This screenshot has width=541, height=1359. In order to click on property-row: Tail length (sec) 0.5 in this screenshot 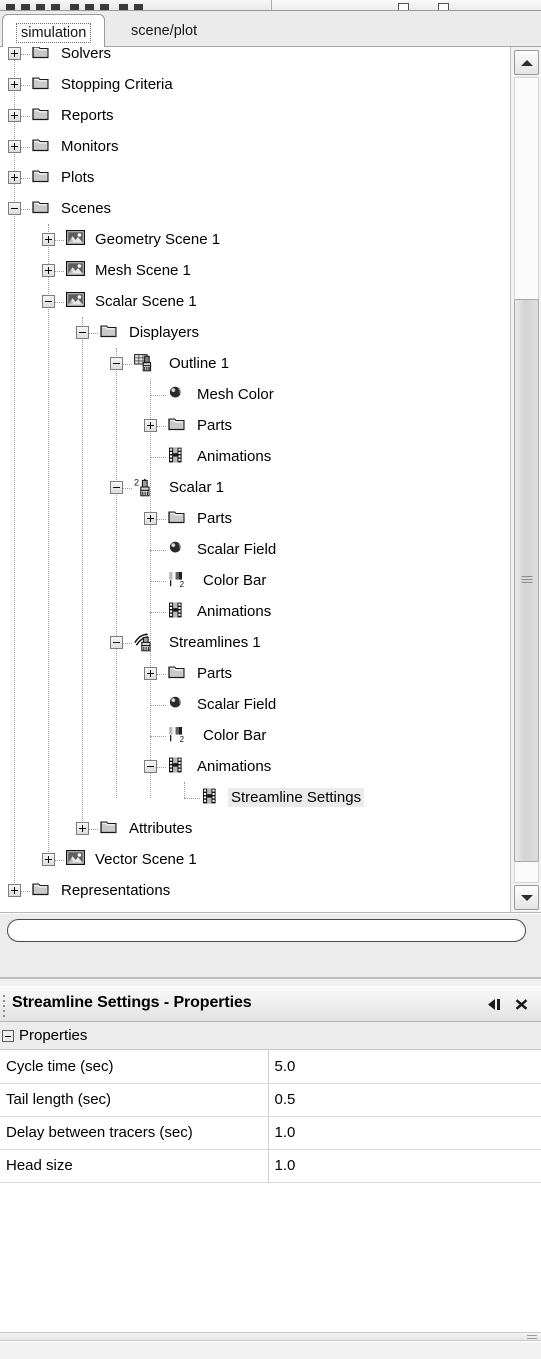, I will do `click(270, 1100)`.